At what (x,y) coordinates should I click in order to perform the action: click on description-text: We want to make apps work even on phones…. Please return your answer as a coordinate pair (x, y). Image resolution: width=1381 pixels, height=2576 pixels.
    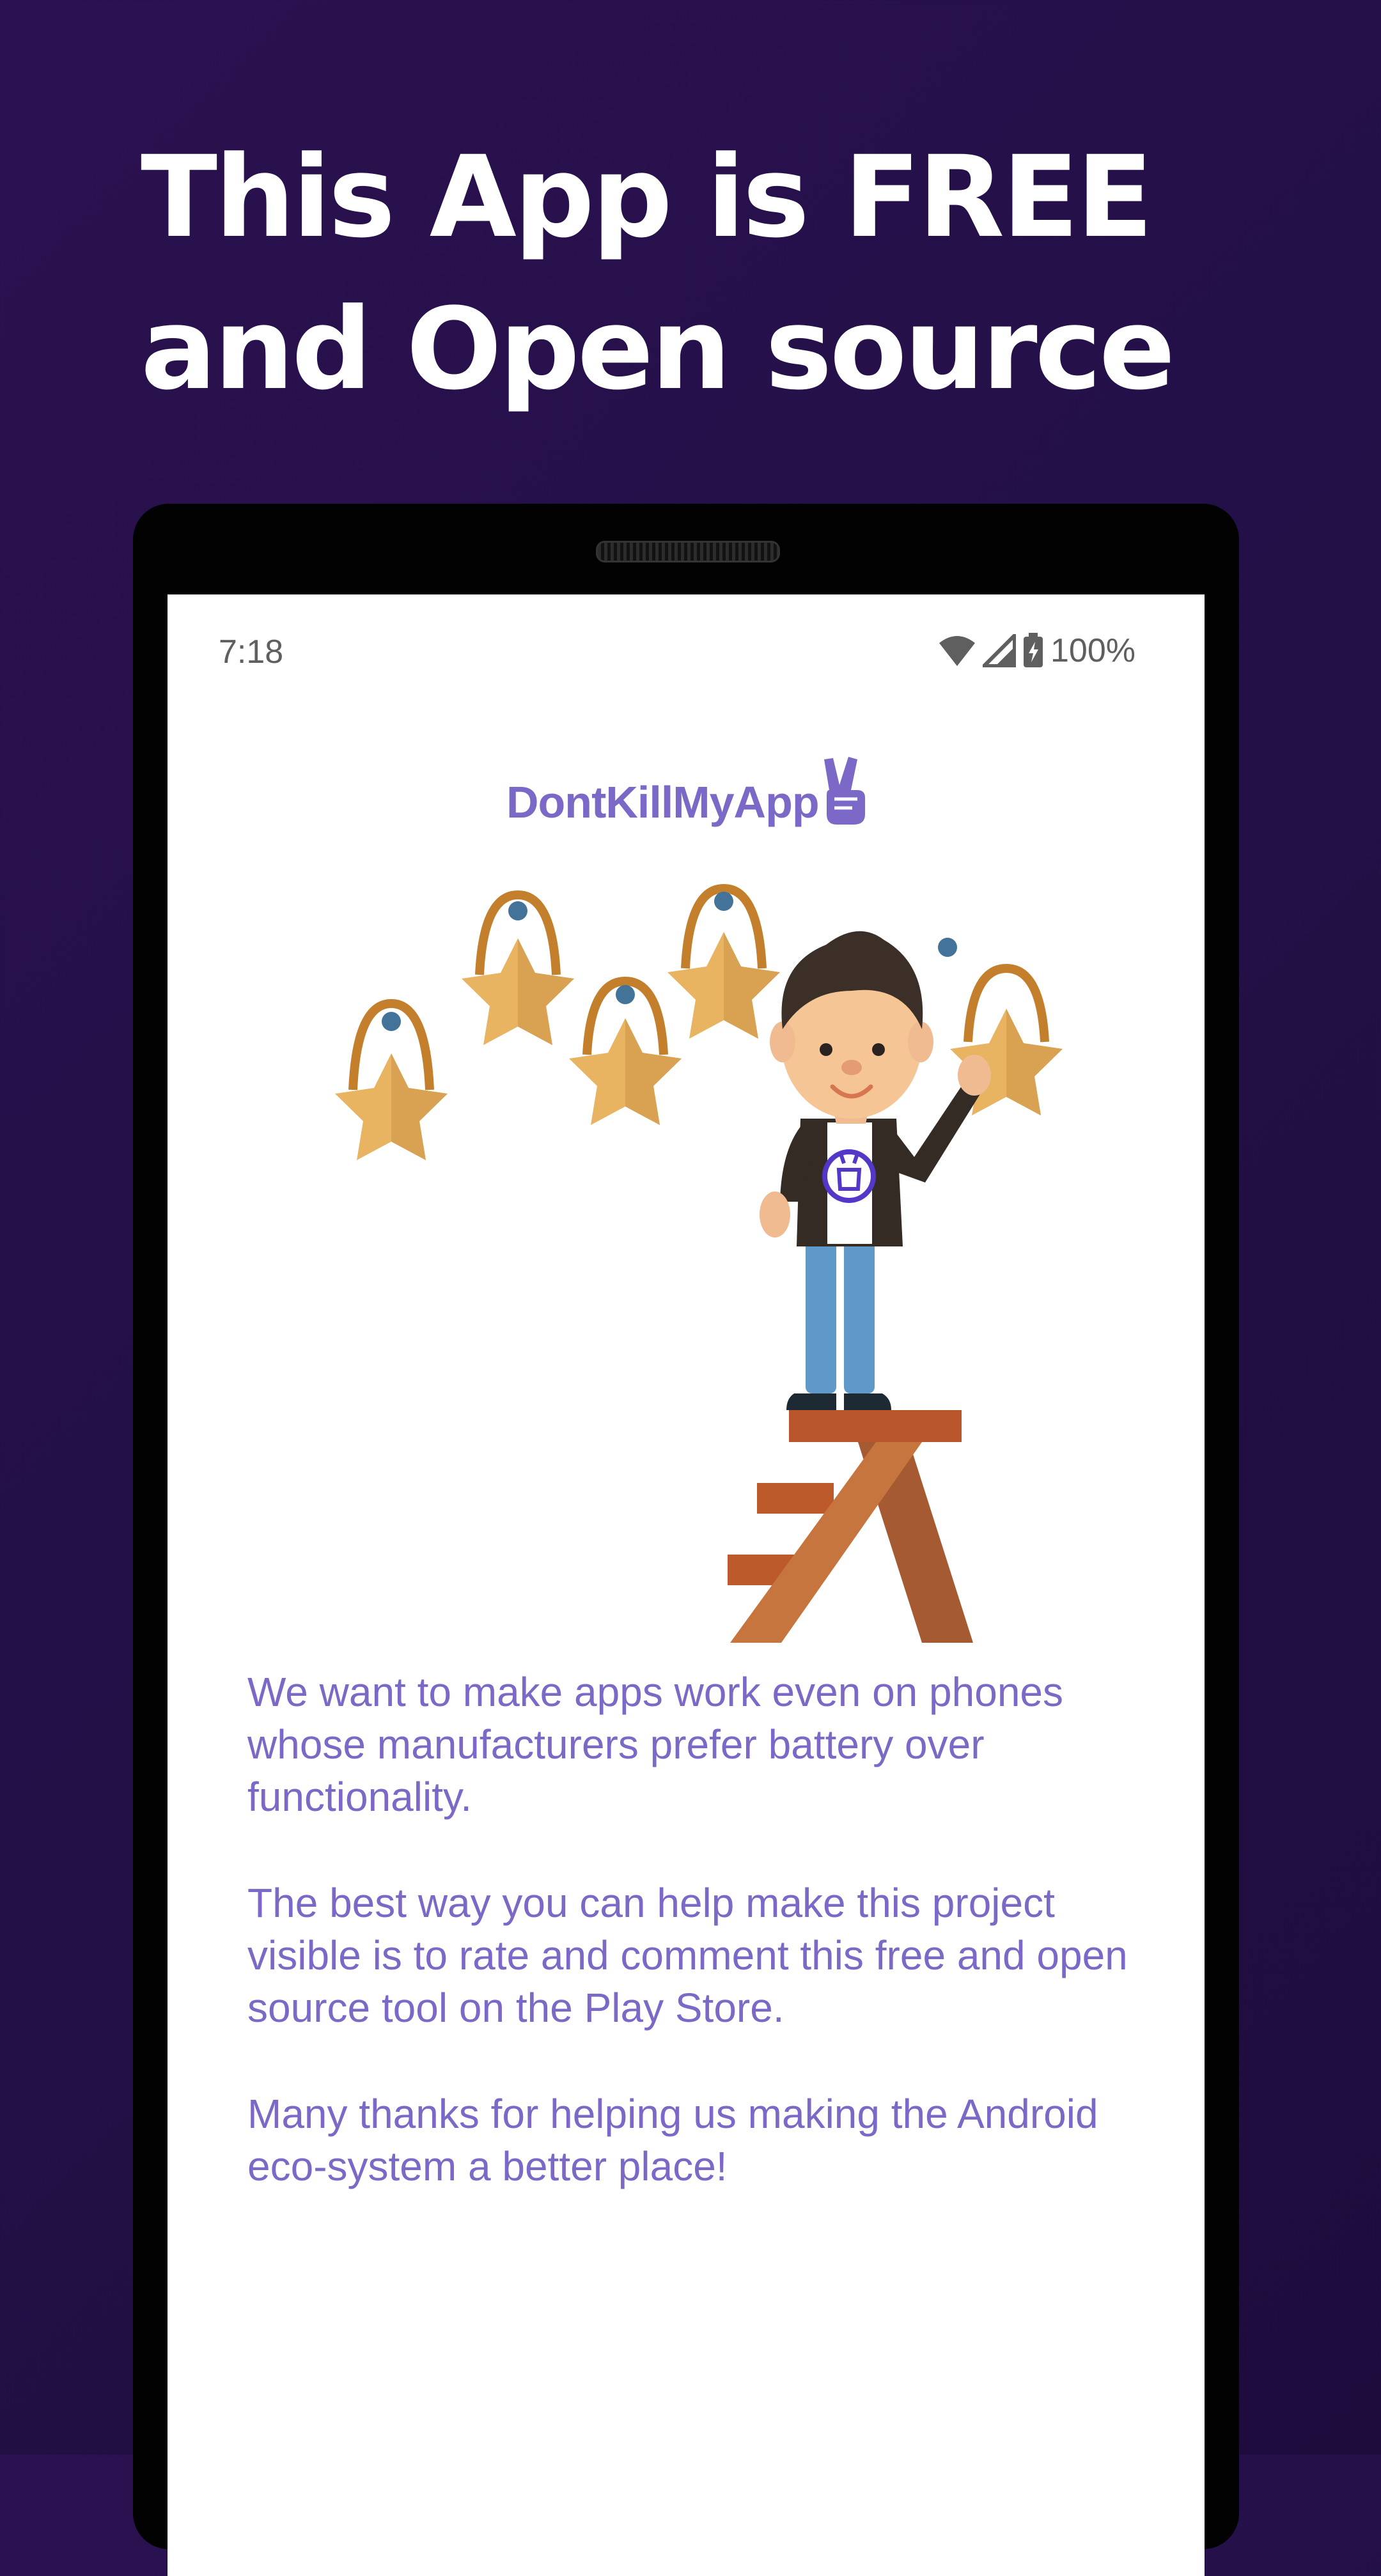
    Looking at the image, I should click on (701, 1956).